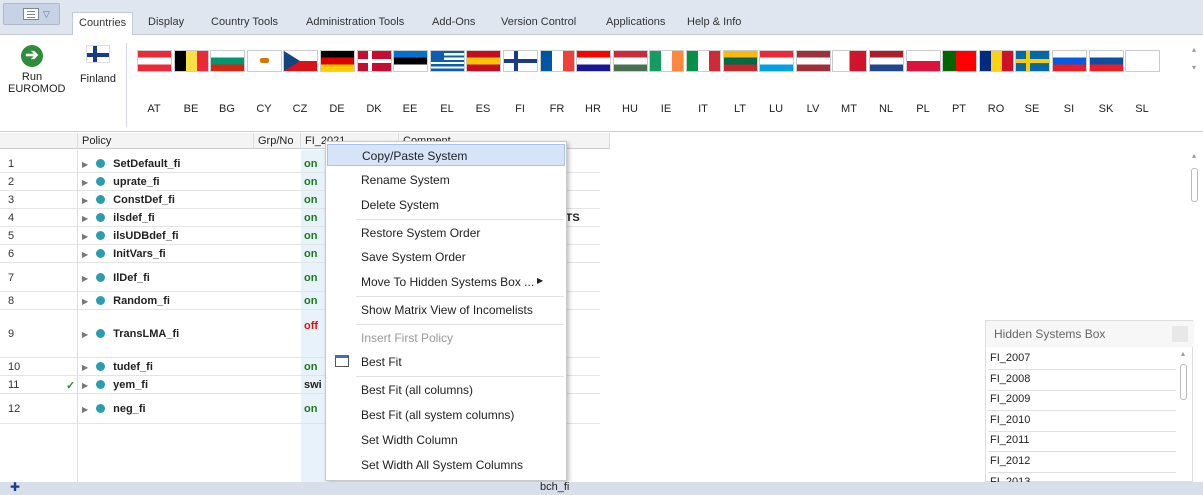  I want to click on flag-be-button, so click(191, 61).